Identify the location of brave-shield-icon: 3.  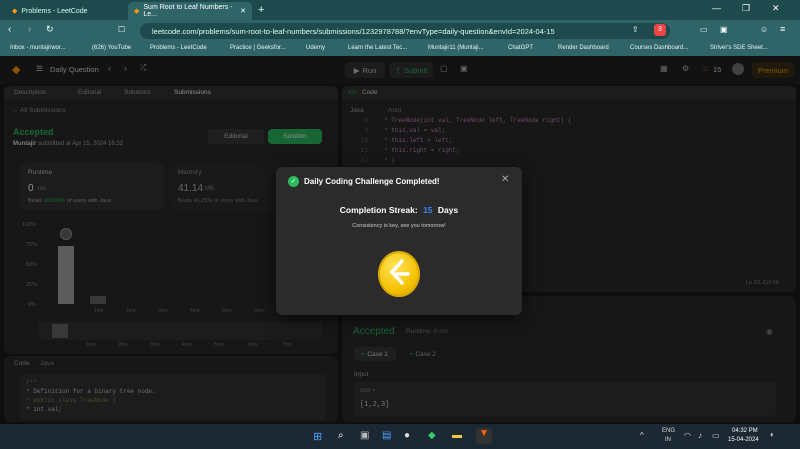
(660, 30).